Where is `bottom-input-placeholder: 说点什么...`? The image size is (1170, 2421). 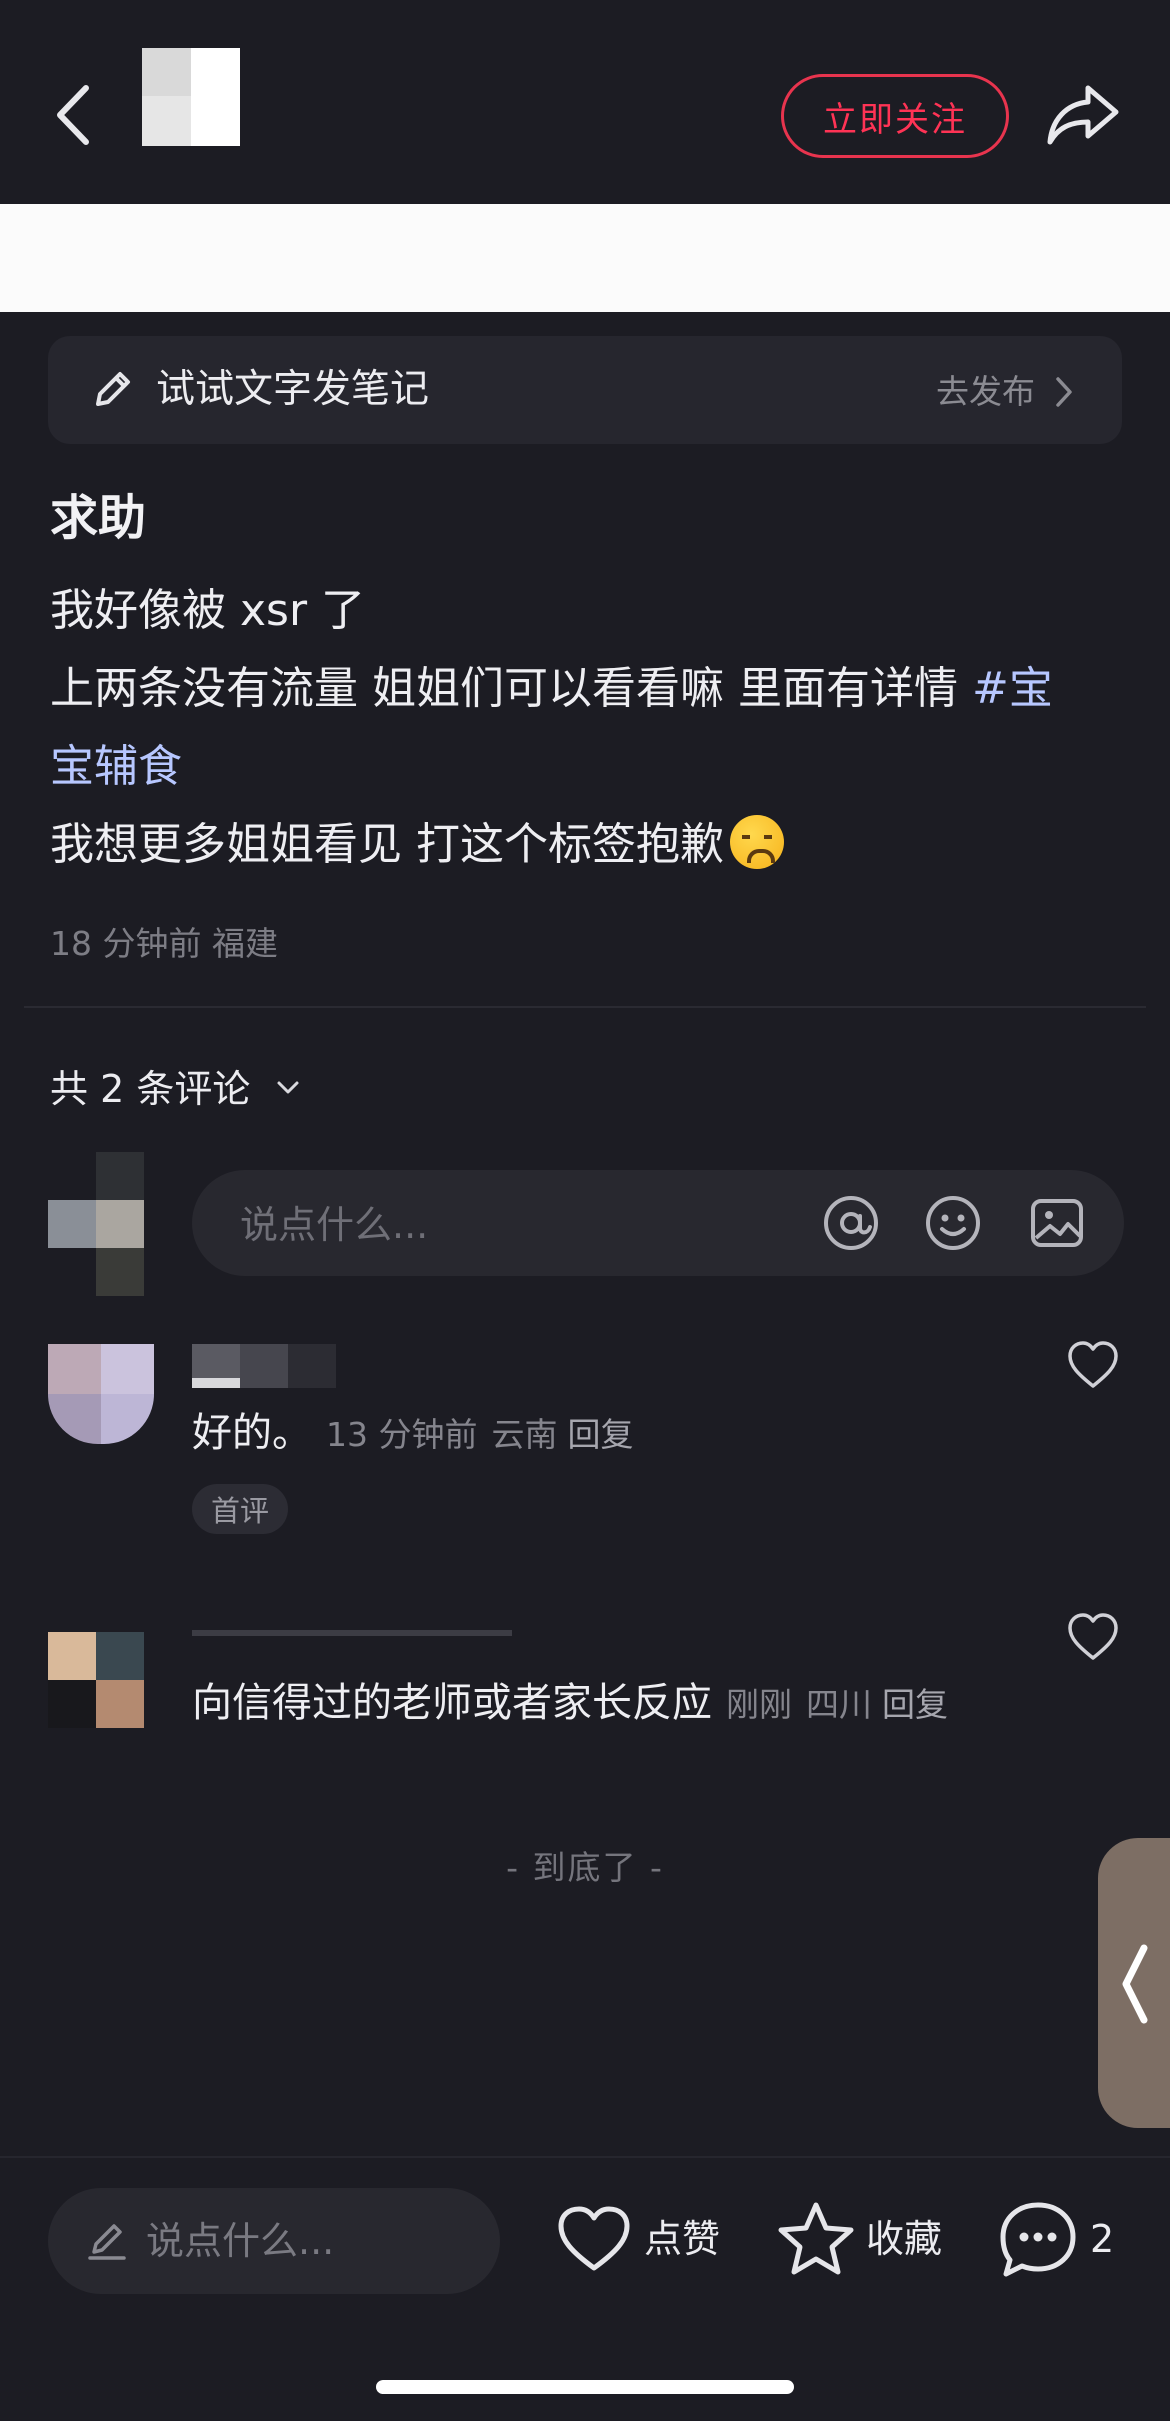 bottom-input-placeholder: 说点什么... is located at coordinates (240, 2241).